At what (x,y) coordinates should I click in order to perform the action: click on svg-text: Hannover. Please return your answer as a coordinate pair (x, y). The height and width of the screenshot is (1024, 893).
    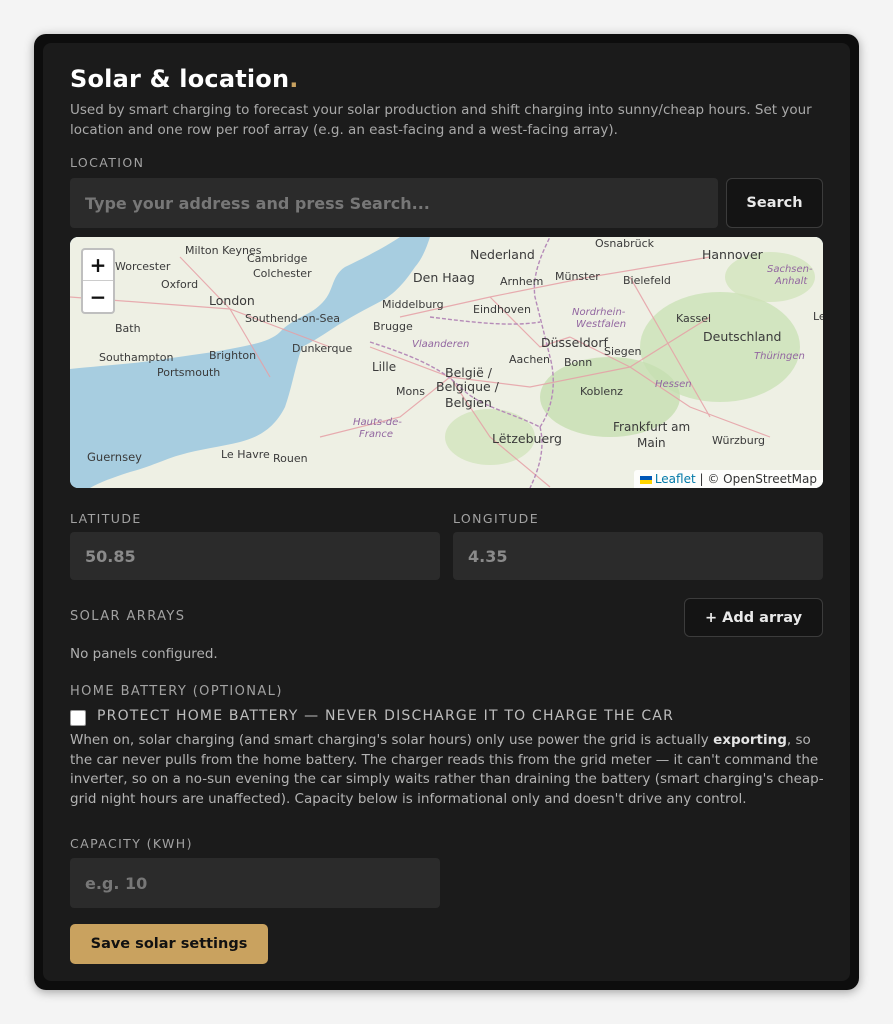
    Looking at the image, I should click on (733, 254).